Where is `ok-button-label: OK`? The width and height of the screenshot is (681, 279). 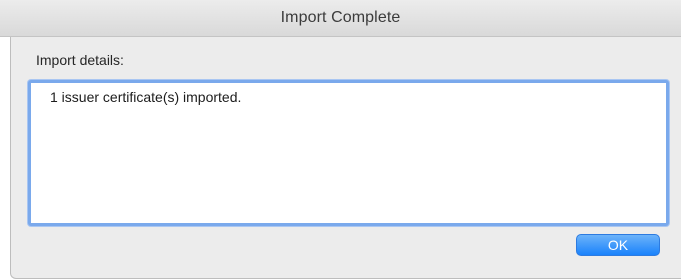 ok-button-label: OK is located at coordinates (618, 245).